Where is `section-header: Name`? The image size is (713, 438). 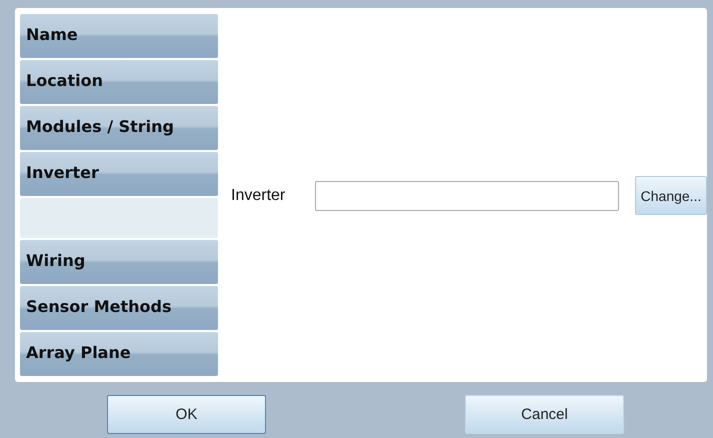
section-header: Name is located at coordinates (119, 36).